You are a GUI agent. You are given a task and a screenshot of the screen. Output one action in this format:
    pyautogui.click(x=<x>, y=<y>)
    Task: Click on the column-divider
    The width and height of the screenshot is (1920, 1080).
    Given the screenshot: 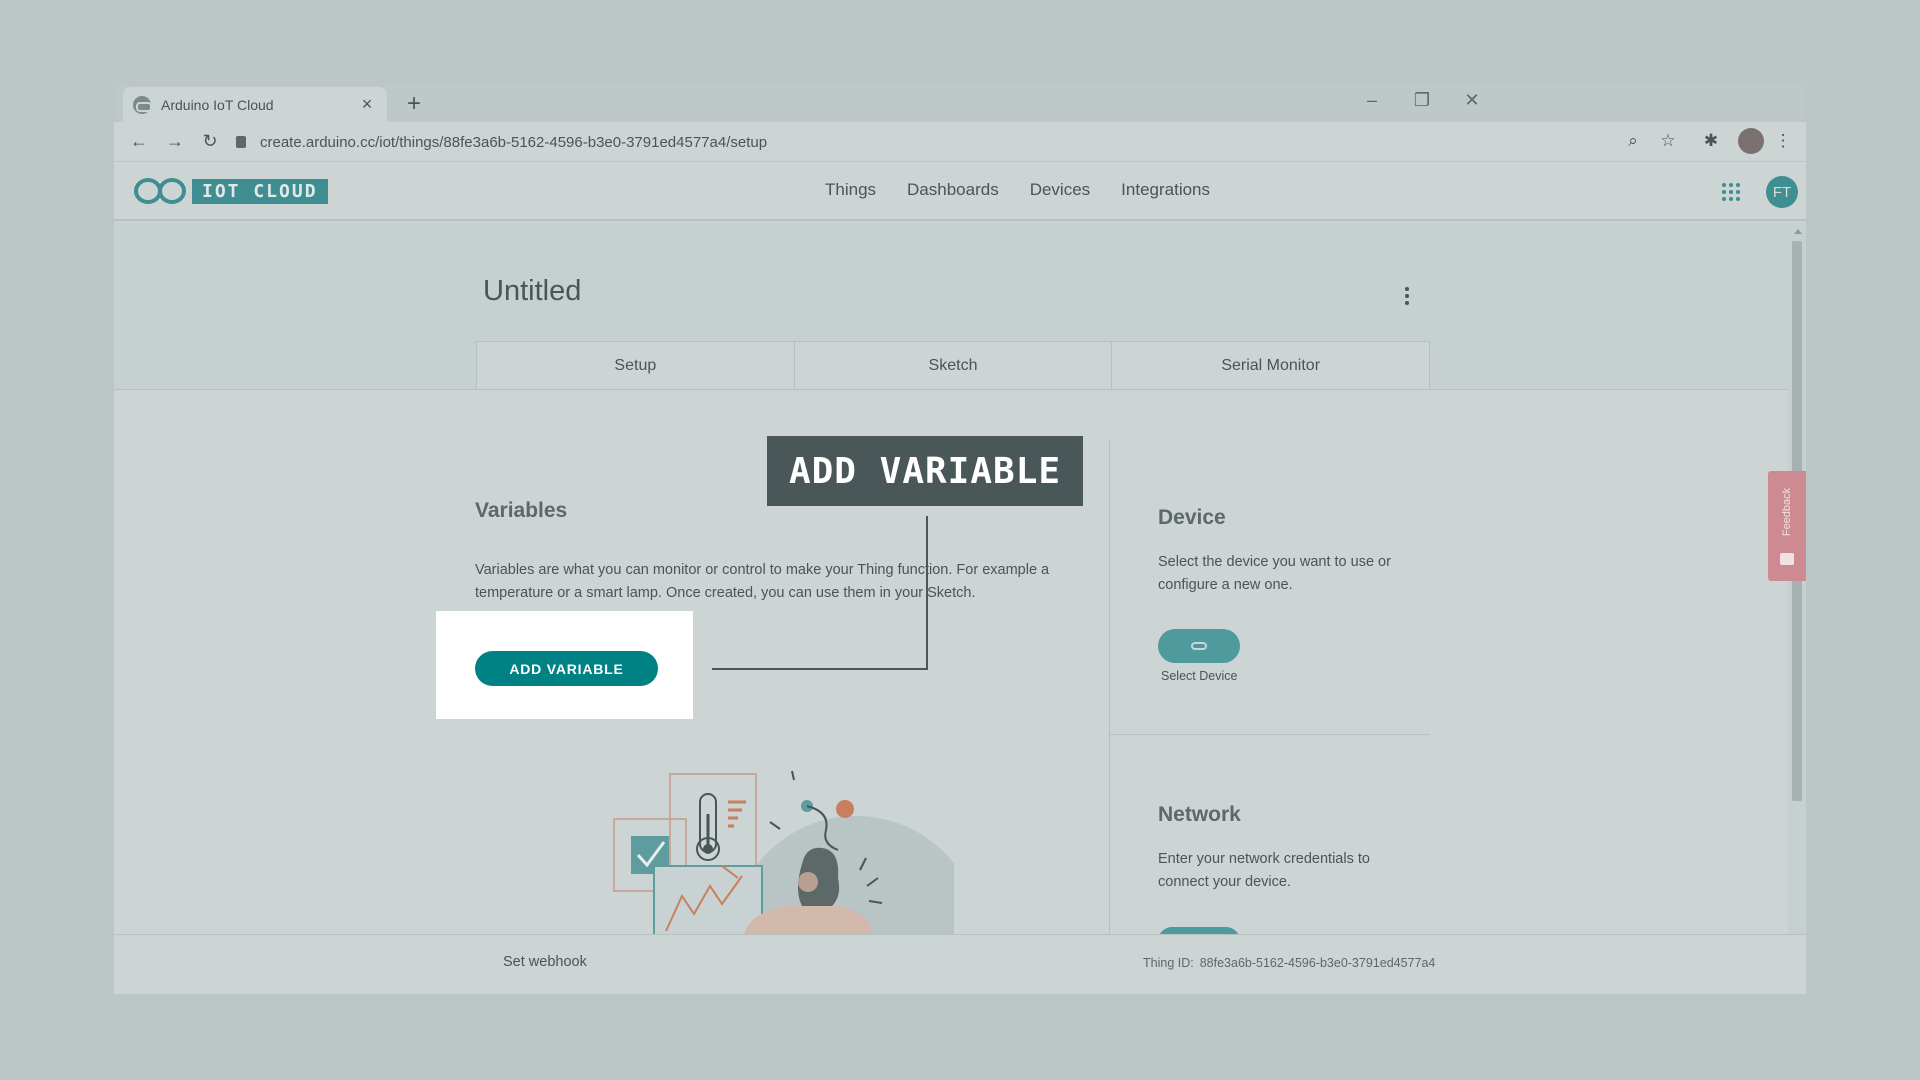 What is the action you would take?
    pyautogui.click(x=1109, y=686)
    